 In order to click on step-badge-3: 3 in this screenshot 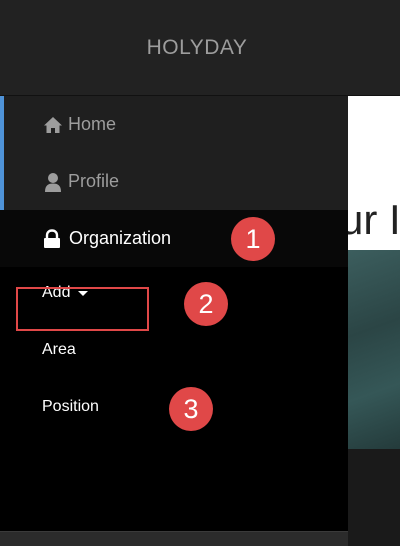, I will do `click(191, 409)`.